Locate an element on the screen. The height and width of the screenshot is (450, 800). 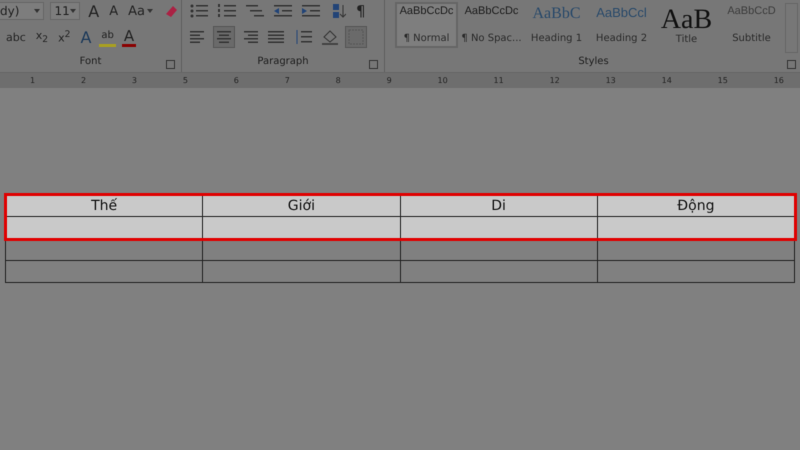
line-spacing-icon is located at coordinates (303, 37).